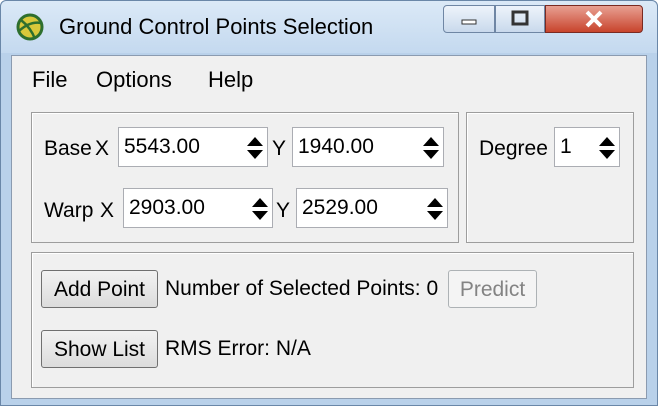 This screenshot has height=406, width=658. Describe the element at coordinates (566, 146) in the screenshot. I see `degree-value: 1` at that location.